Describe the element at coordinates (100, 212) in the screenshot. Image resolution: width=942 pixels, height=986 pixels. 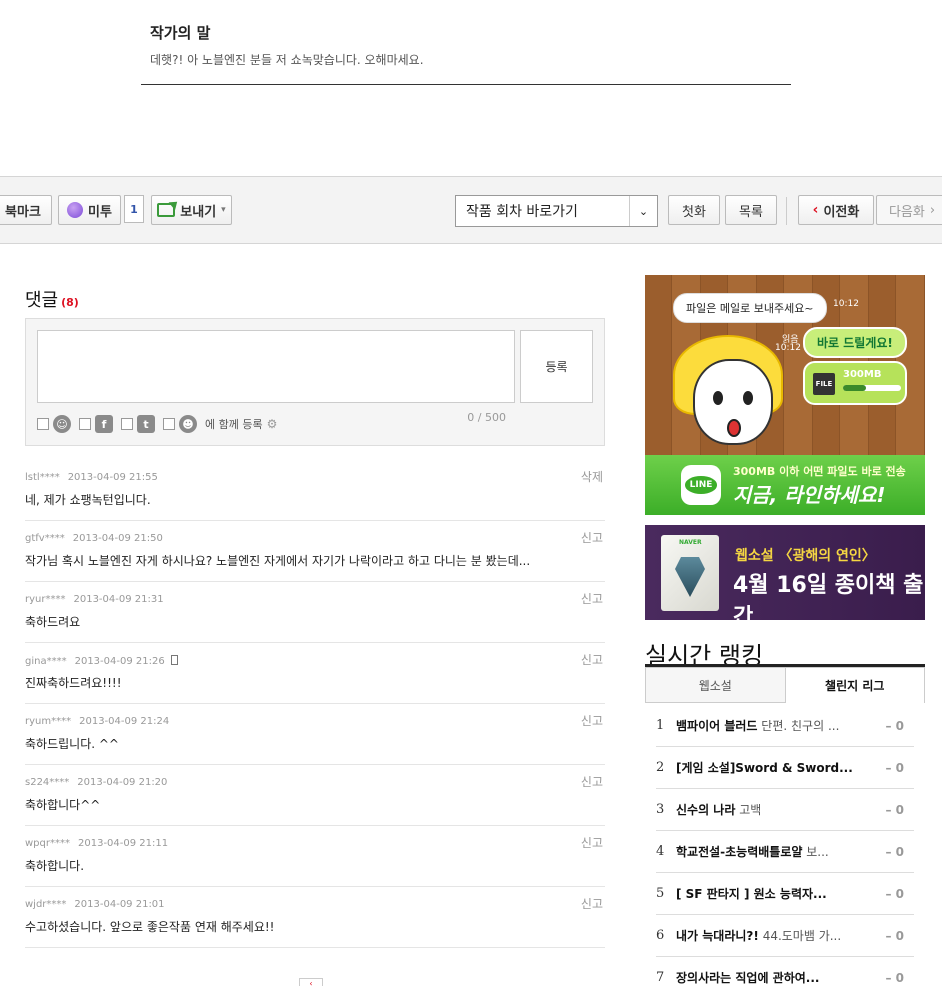
I see `metoo-label: 미투` at that location.